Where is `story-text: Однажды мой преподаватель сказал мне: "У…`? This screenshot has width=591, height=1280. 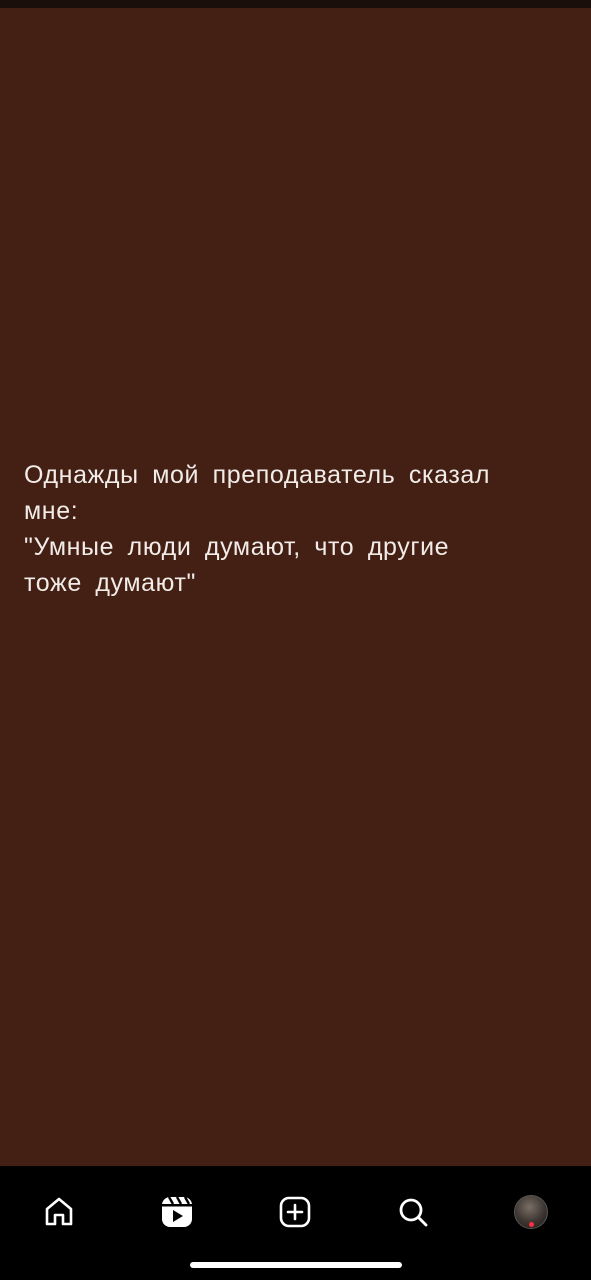 story-text: Однажды мой преподаватель сказал мне: "У… is located at coordinates (257, 529).